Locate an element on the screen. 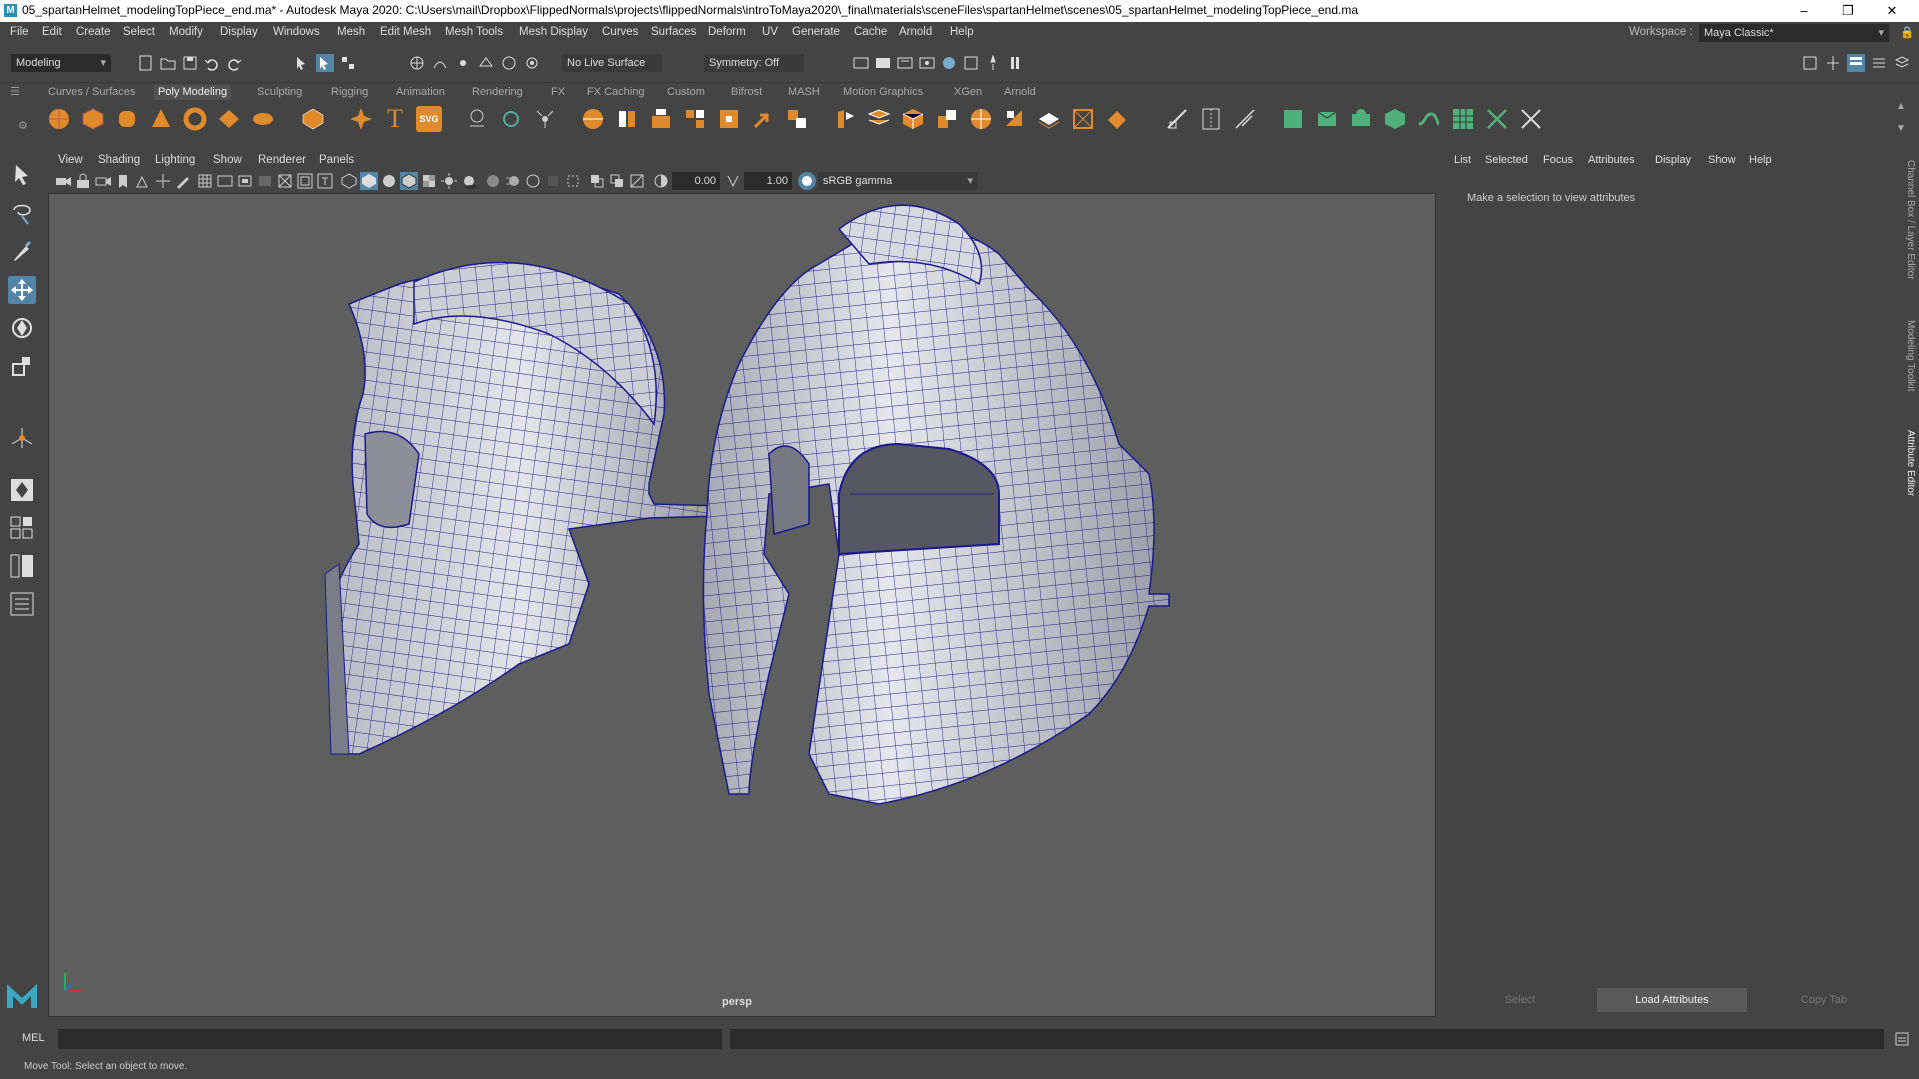  side-tab-channel-box: Channel Box / Layer Editor is located at coordinates (1910, 220).